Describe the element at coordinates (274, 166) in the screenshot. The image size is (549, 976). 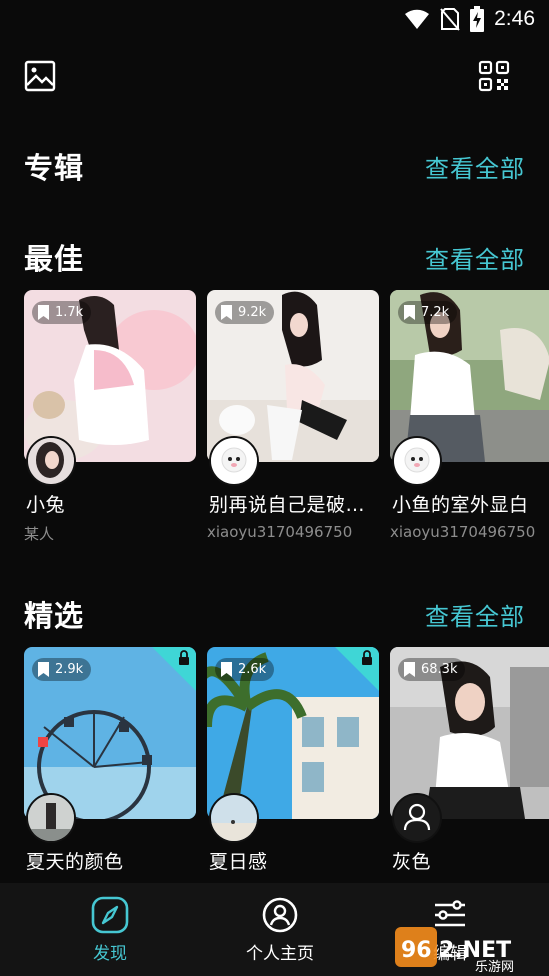
I see `album-section-header: 专辑 查看全部` at that location.